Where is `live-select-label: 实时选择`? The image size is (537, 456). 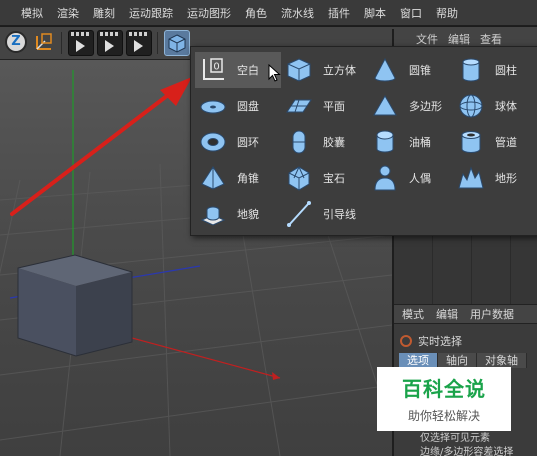 live-select-label: 实时选择 is located at coordinates (440, 341).